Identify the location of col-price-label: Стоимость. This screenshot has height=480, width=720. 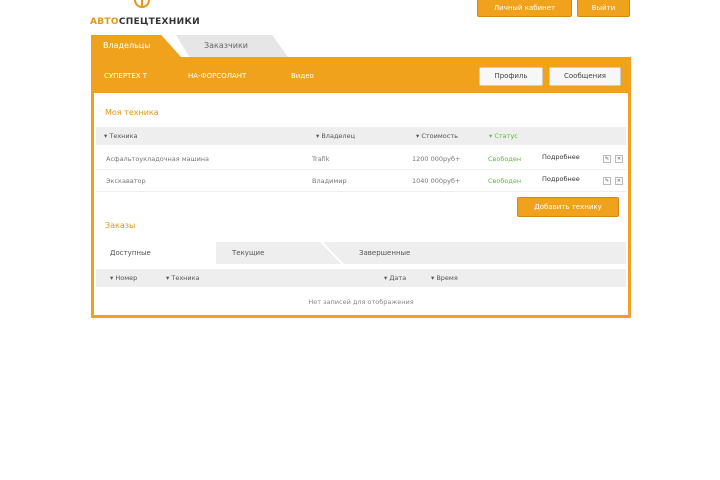
(439, 136).